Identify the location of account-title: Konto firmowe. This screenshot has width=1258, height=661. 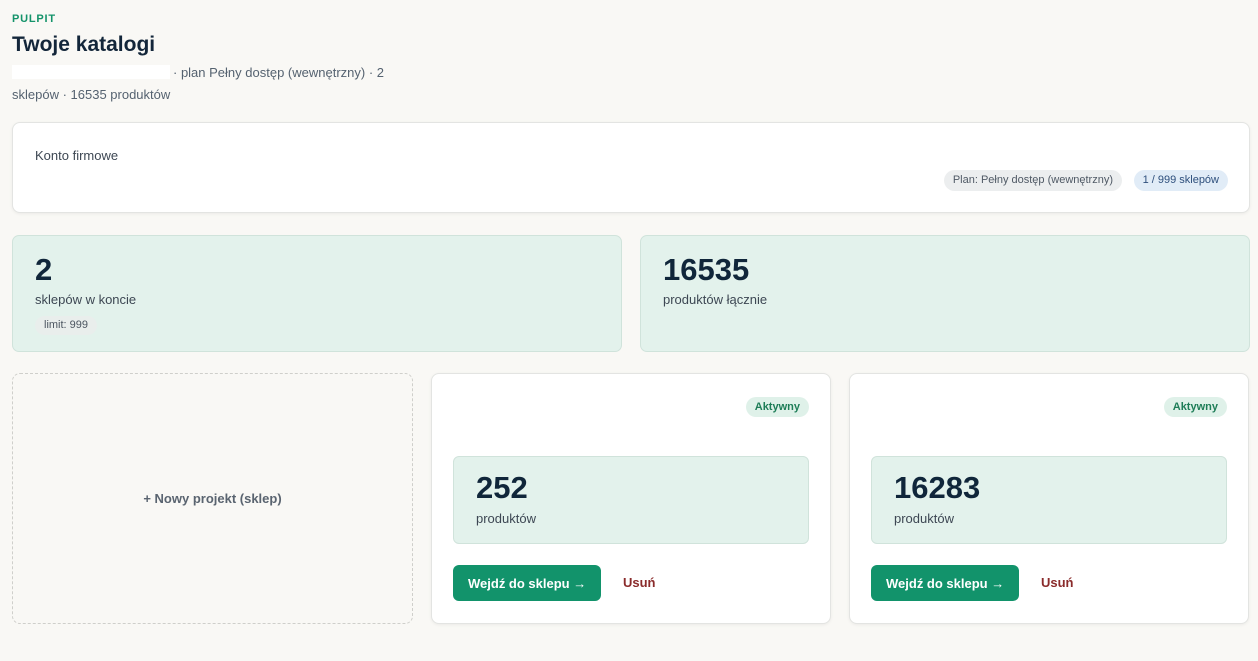
(77, 155).